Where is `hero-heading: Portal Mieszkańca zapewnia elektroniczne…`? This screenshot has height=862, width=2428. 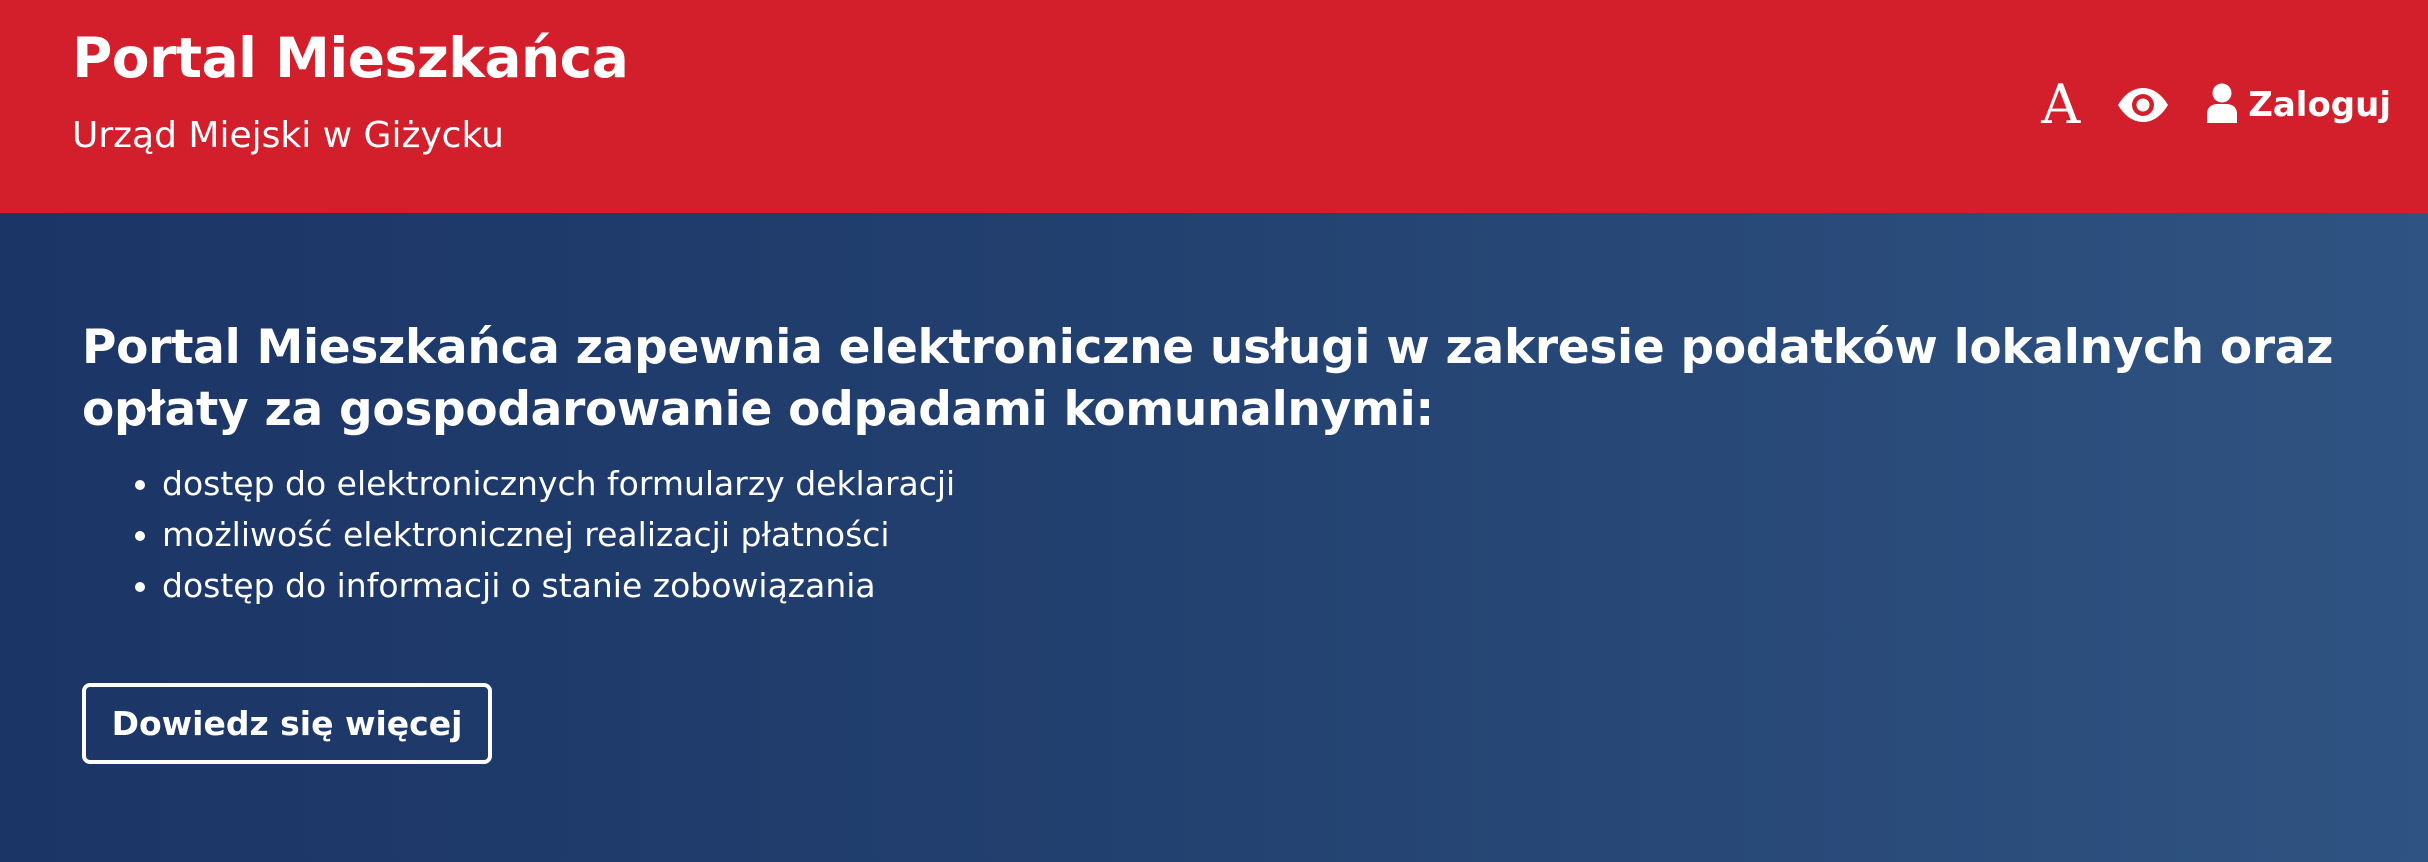 hero-heading: Portal Mieszkańca zapewnia elektroniczne… is located at coordinates (1208, 378).